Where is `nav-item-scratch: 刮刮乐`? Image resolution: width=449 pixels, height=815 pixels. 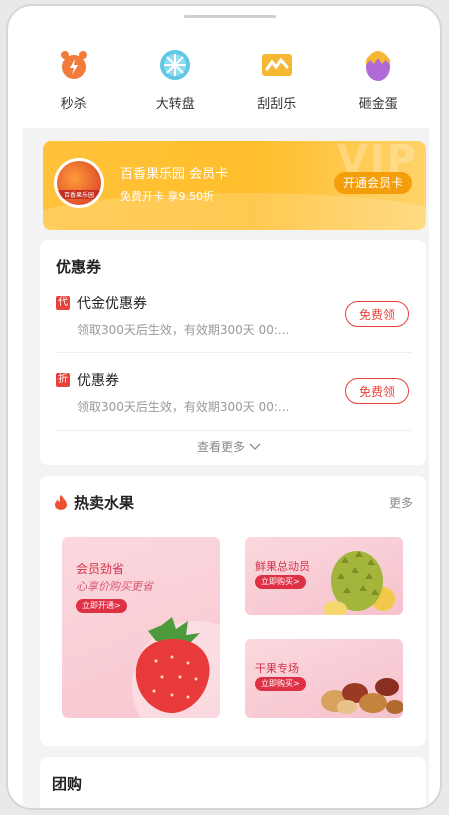
nav-item-scratch: 刮刮乐 is located at coordinates (277, 67).